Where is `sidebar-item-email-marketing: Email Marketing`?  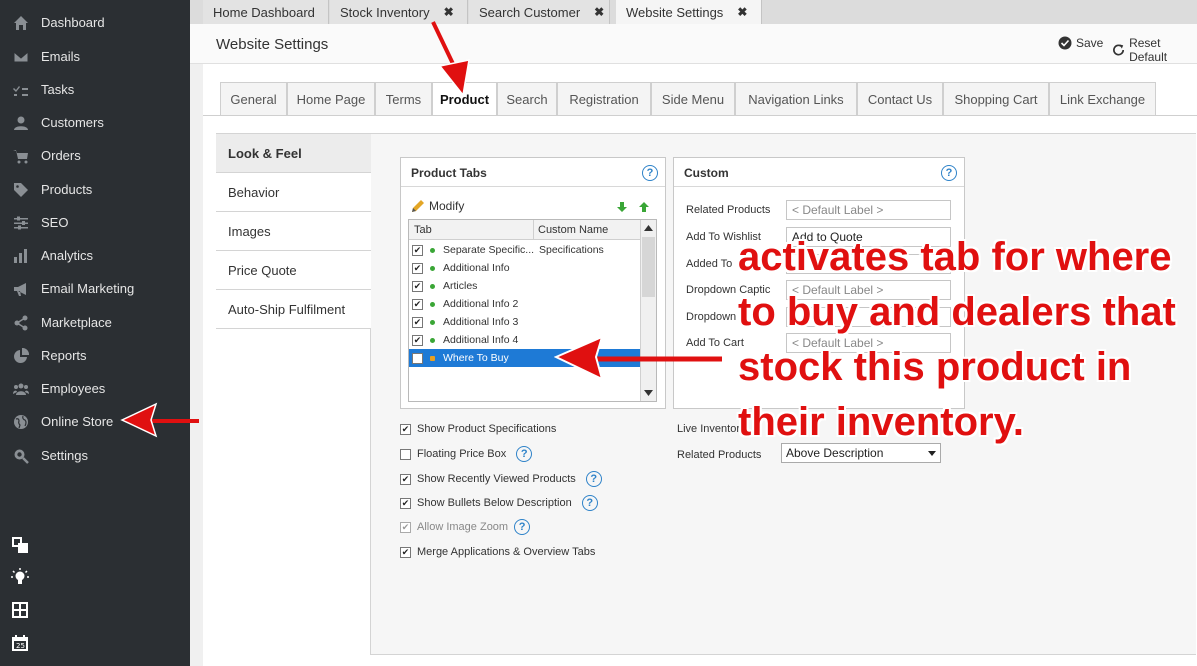 sidebar-item-email-marketing: Email Marketing is located at coordinates (95, 288).